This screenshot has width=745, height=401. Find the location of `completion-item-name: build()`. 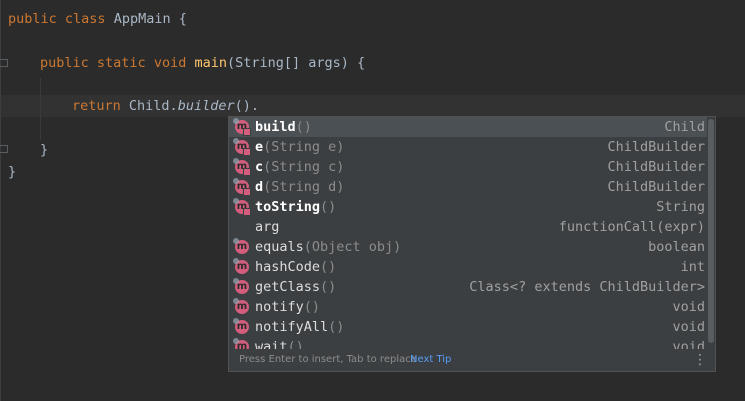

completion-item-name: build() is located at coordinates (283, 127).